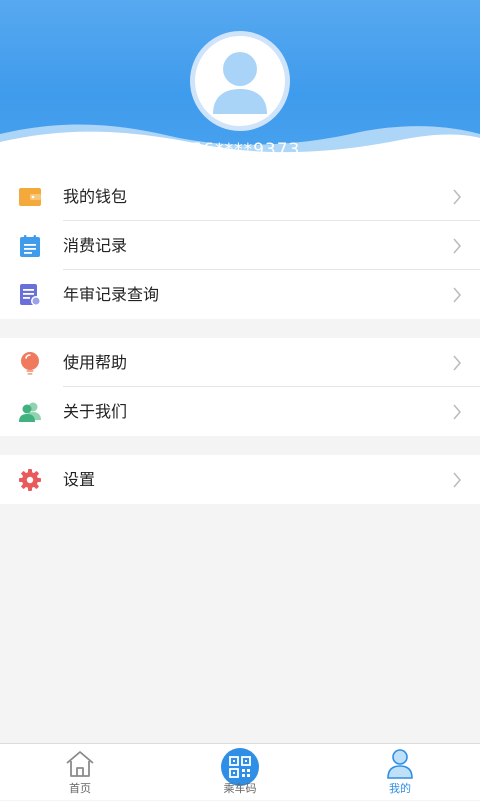 The image size is (480, 801). I want to click on menu-item-settings: 设置, so click(240, 479).